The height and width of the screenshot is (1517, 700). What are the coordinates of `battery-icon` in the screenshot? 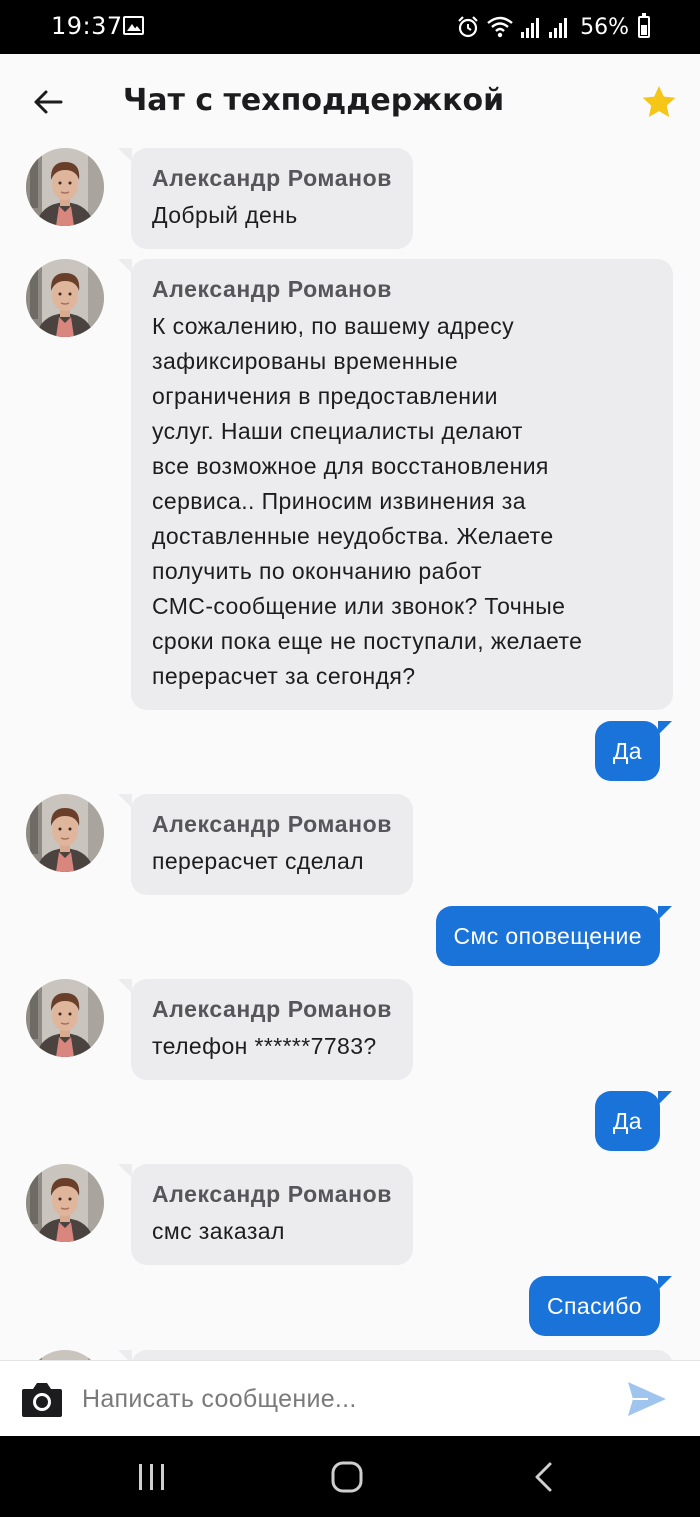 It's located at (644, 25).